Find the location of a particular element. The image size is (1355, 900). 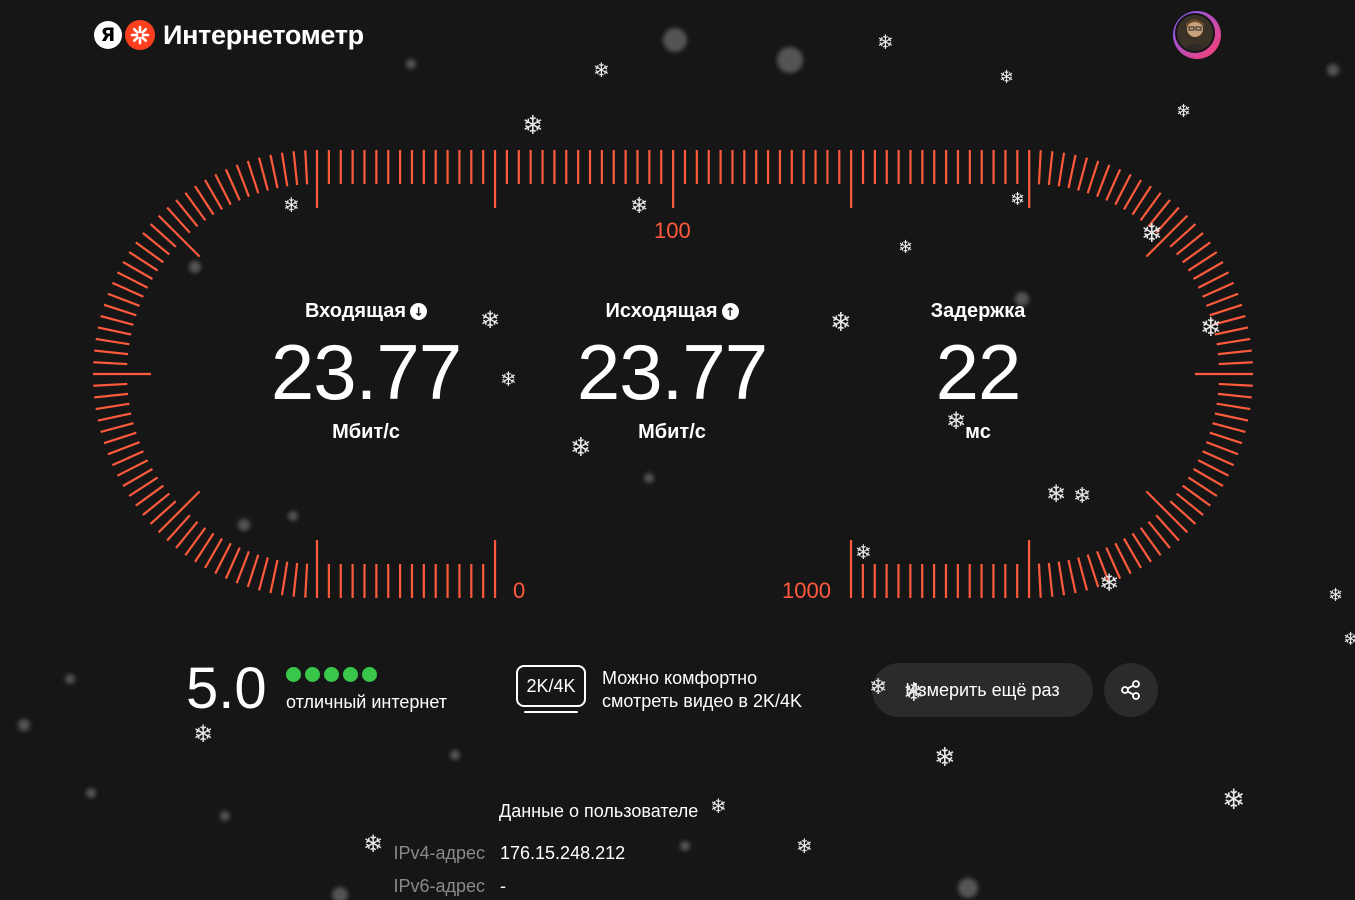

ping-title: Задержка is located at coordinates (978, 311).